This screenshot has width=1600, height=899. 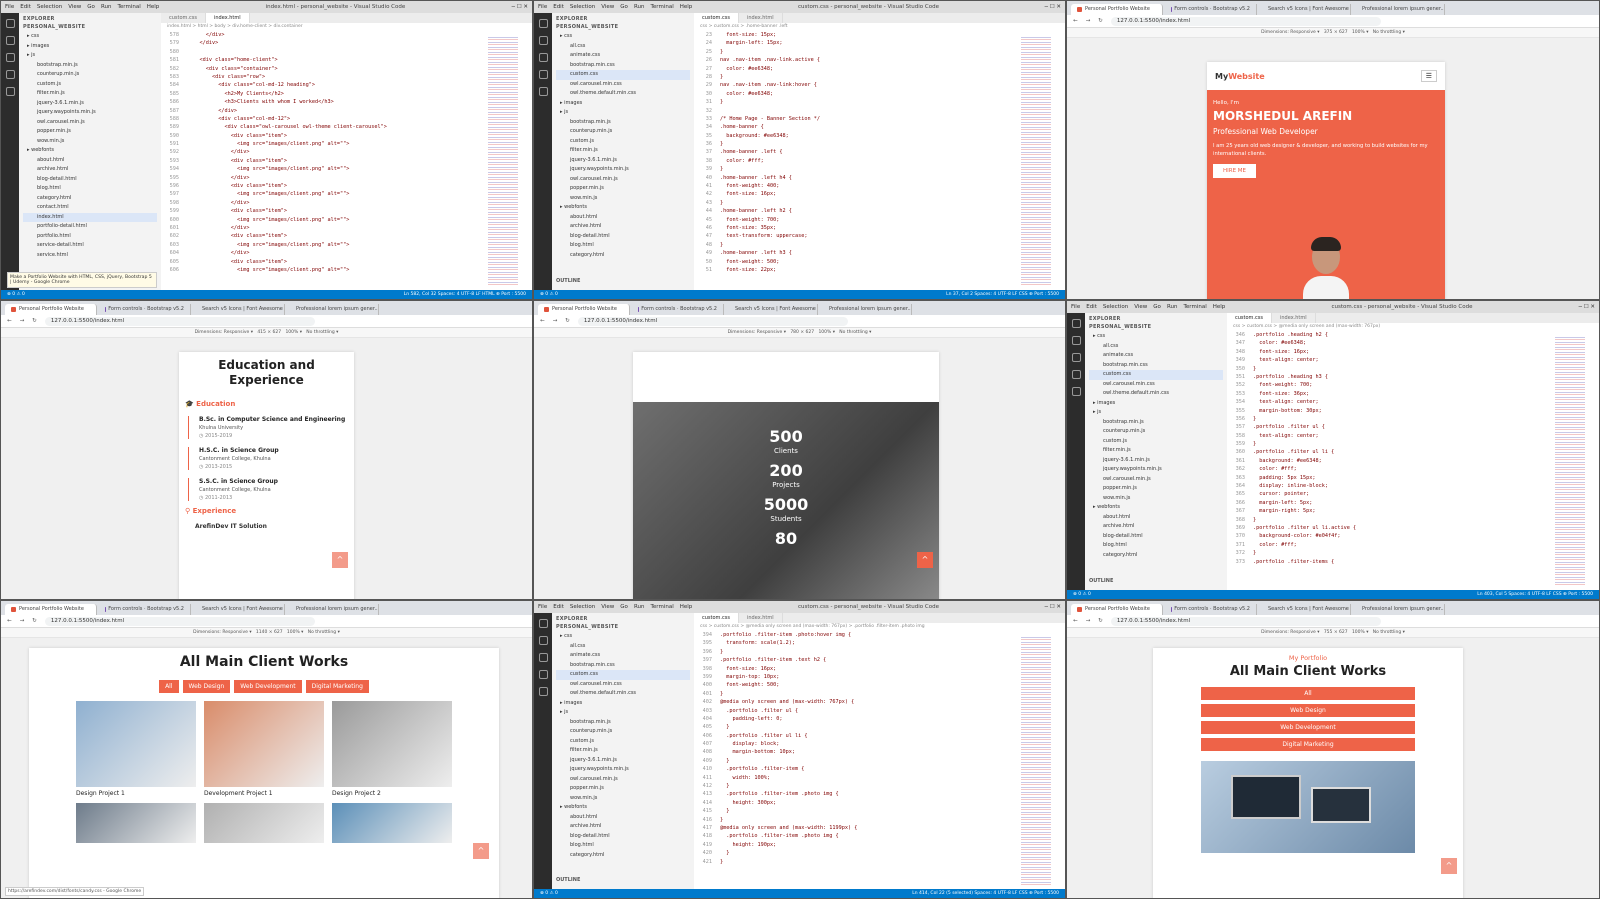 I want to click on browser-tab-fontawesome: Search v5 Icons | Font Awesome, so click(x=239, y=309).